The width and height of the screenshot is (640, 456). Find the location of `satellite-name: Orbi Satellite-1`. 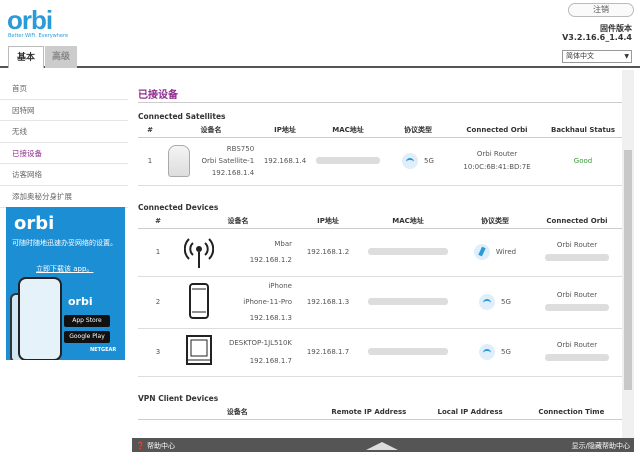

satellite-name: Orbi Satellite-1 is located at coordinates (228, 161).